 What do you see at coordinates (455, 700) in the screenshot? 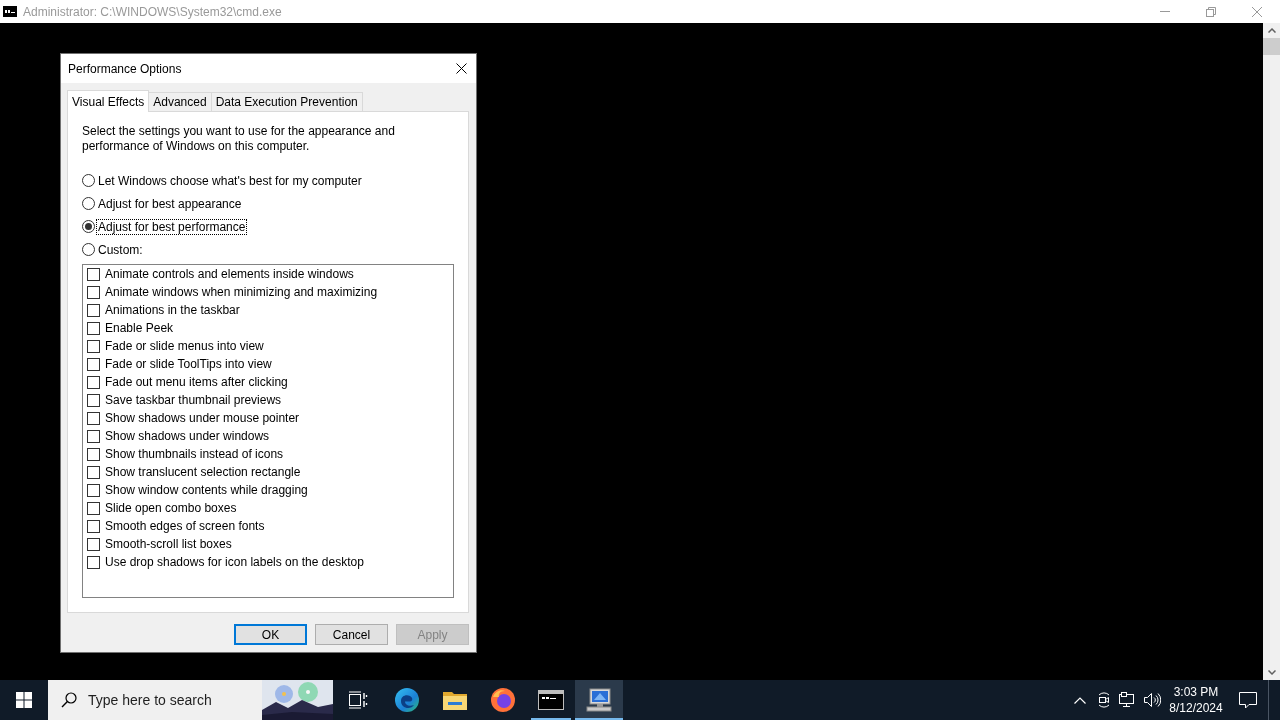
I see `folder-icon` at bounding box center [455, 700].